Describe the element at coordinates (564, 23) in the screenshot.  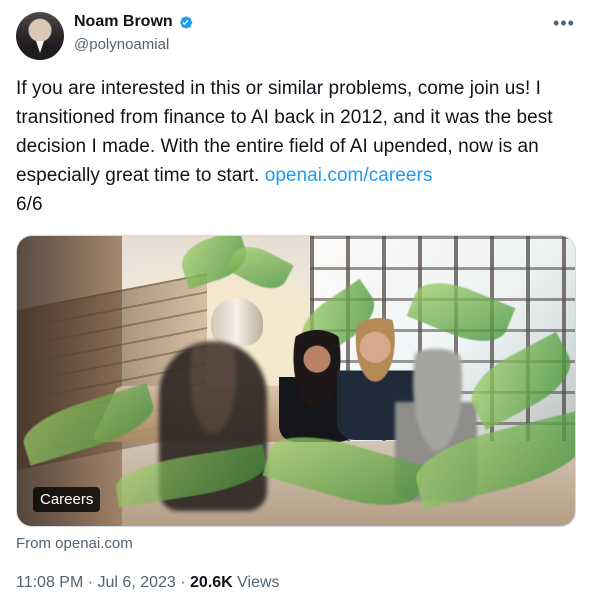
I see `more-icon: •••` at that location.